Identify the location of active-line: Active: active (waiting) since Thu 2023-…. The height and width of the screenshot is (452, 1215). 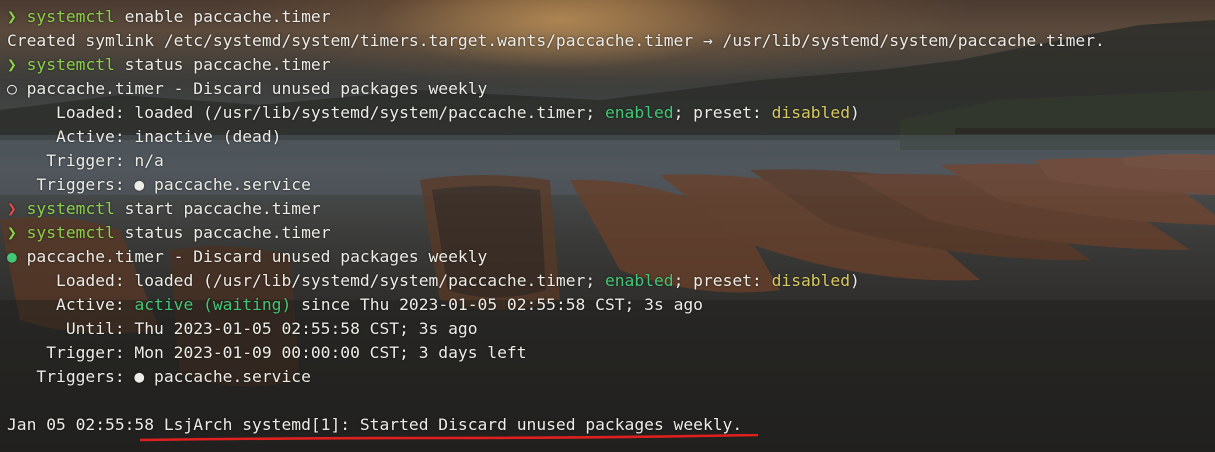
(611, 305).